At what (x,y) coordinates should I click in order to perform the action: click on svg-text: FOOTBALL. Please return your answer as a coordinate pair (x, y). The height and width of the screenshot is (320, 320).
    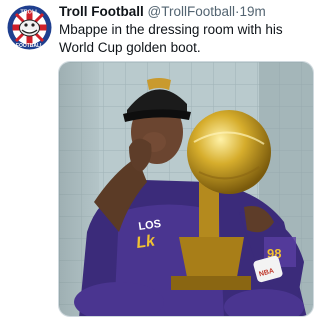
    Looking at the image, I should click on (29, 46).